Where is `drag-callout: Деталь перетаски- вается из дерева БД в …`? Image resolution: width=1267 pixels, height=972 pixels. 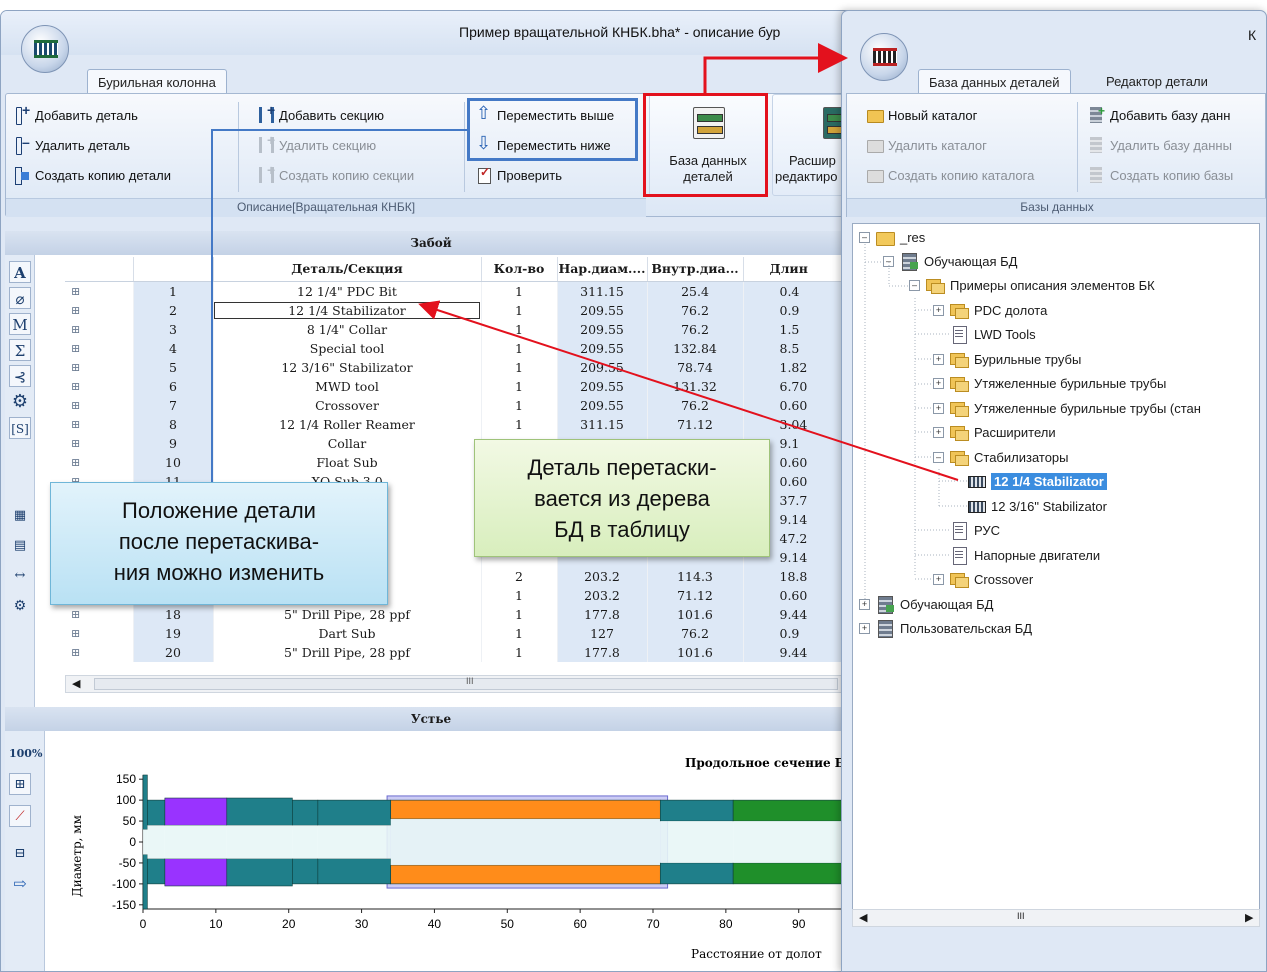
drag-callout: Деталь перетаски- вается из дерева БД в … is located at coordinates (622, 498).